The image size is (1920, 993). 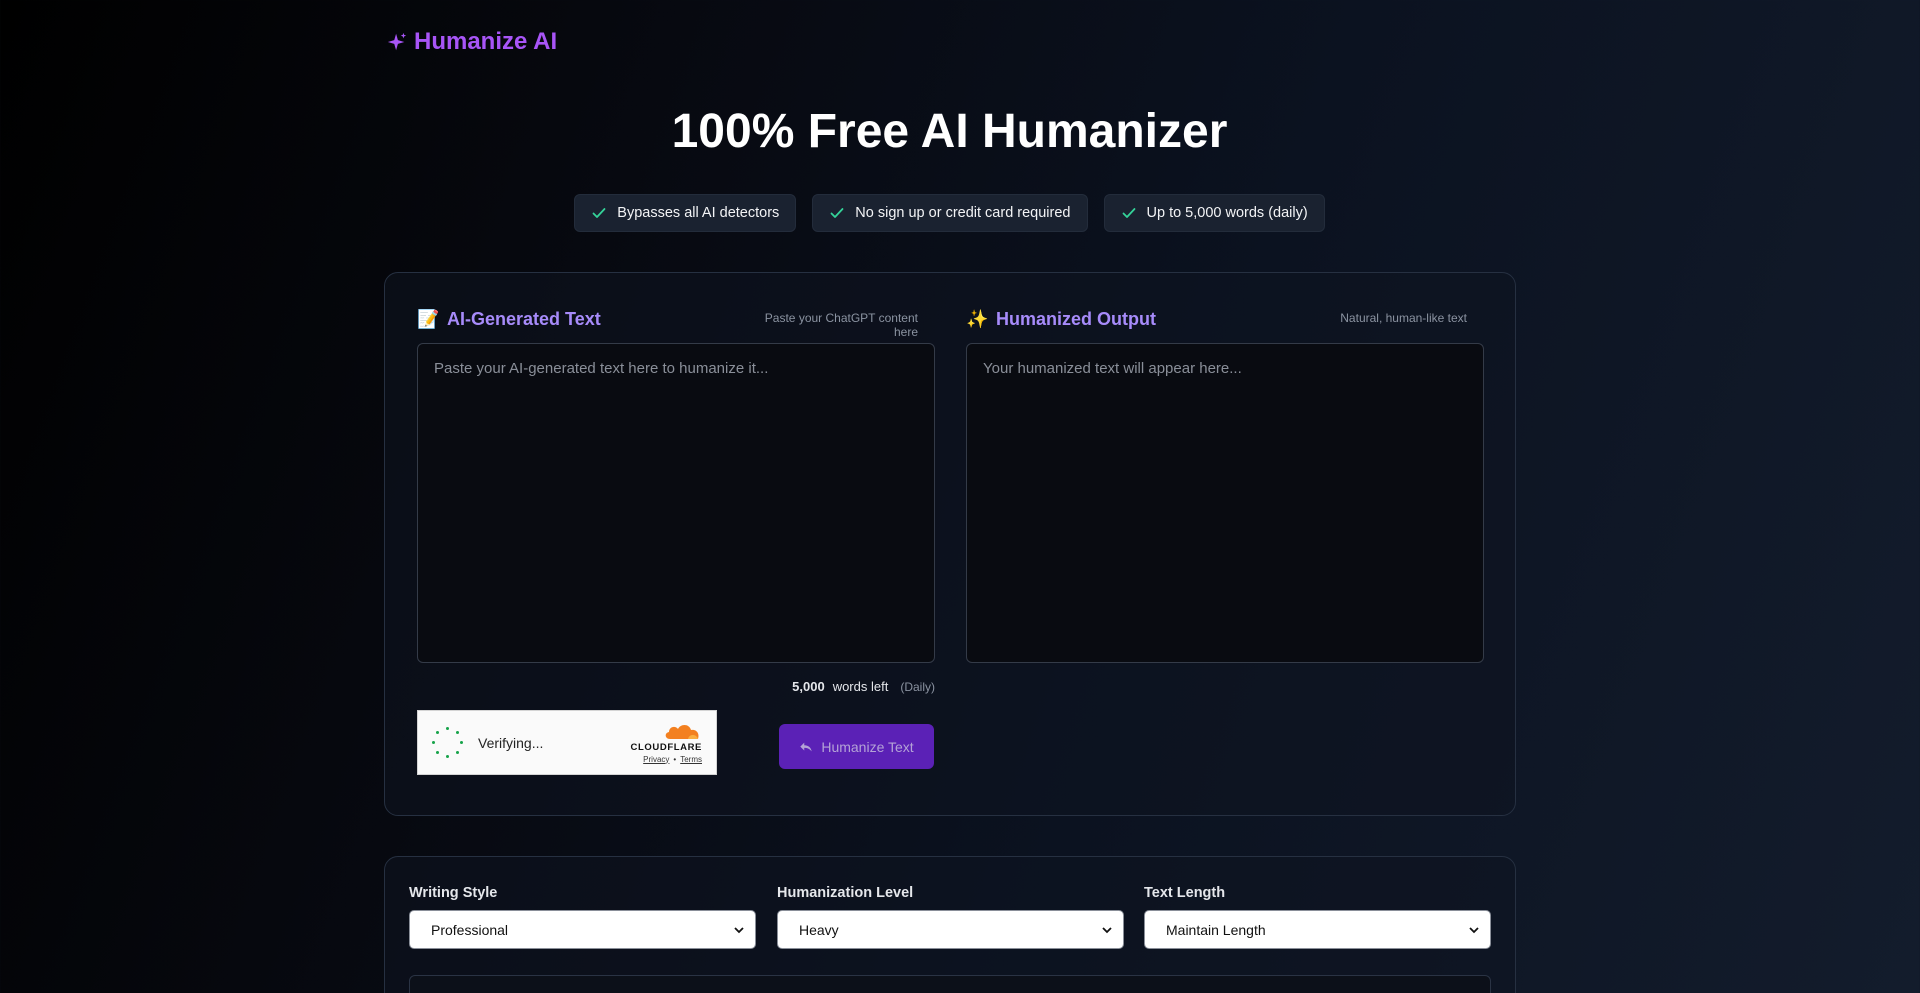 I want to click on text-length-value: Maintain Length, so click(x=1216, y=929).